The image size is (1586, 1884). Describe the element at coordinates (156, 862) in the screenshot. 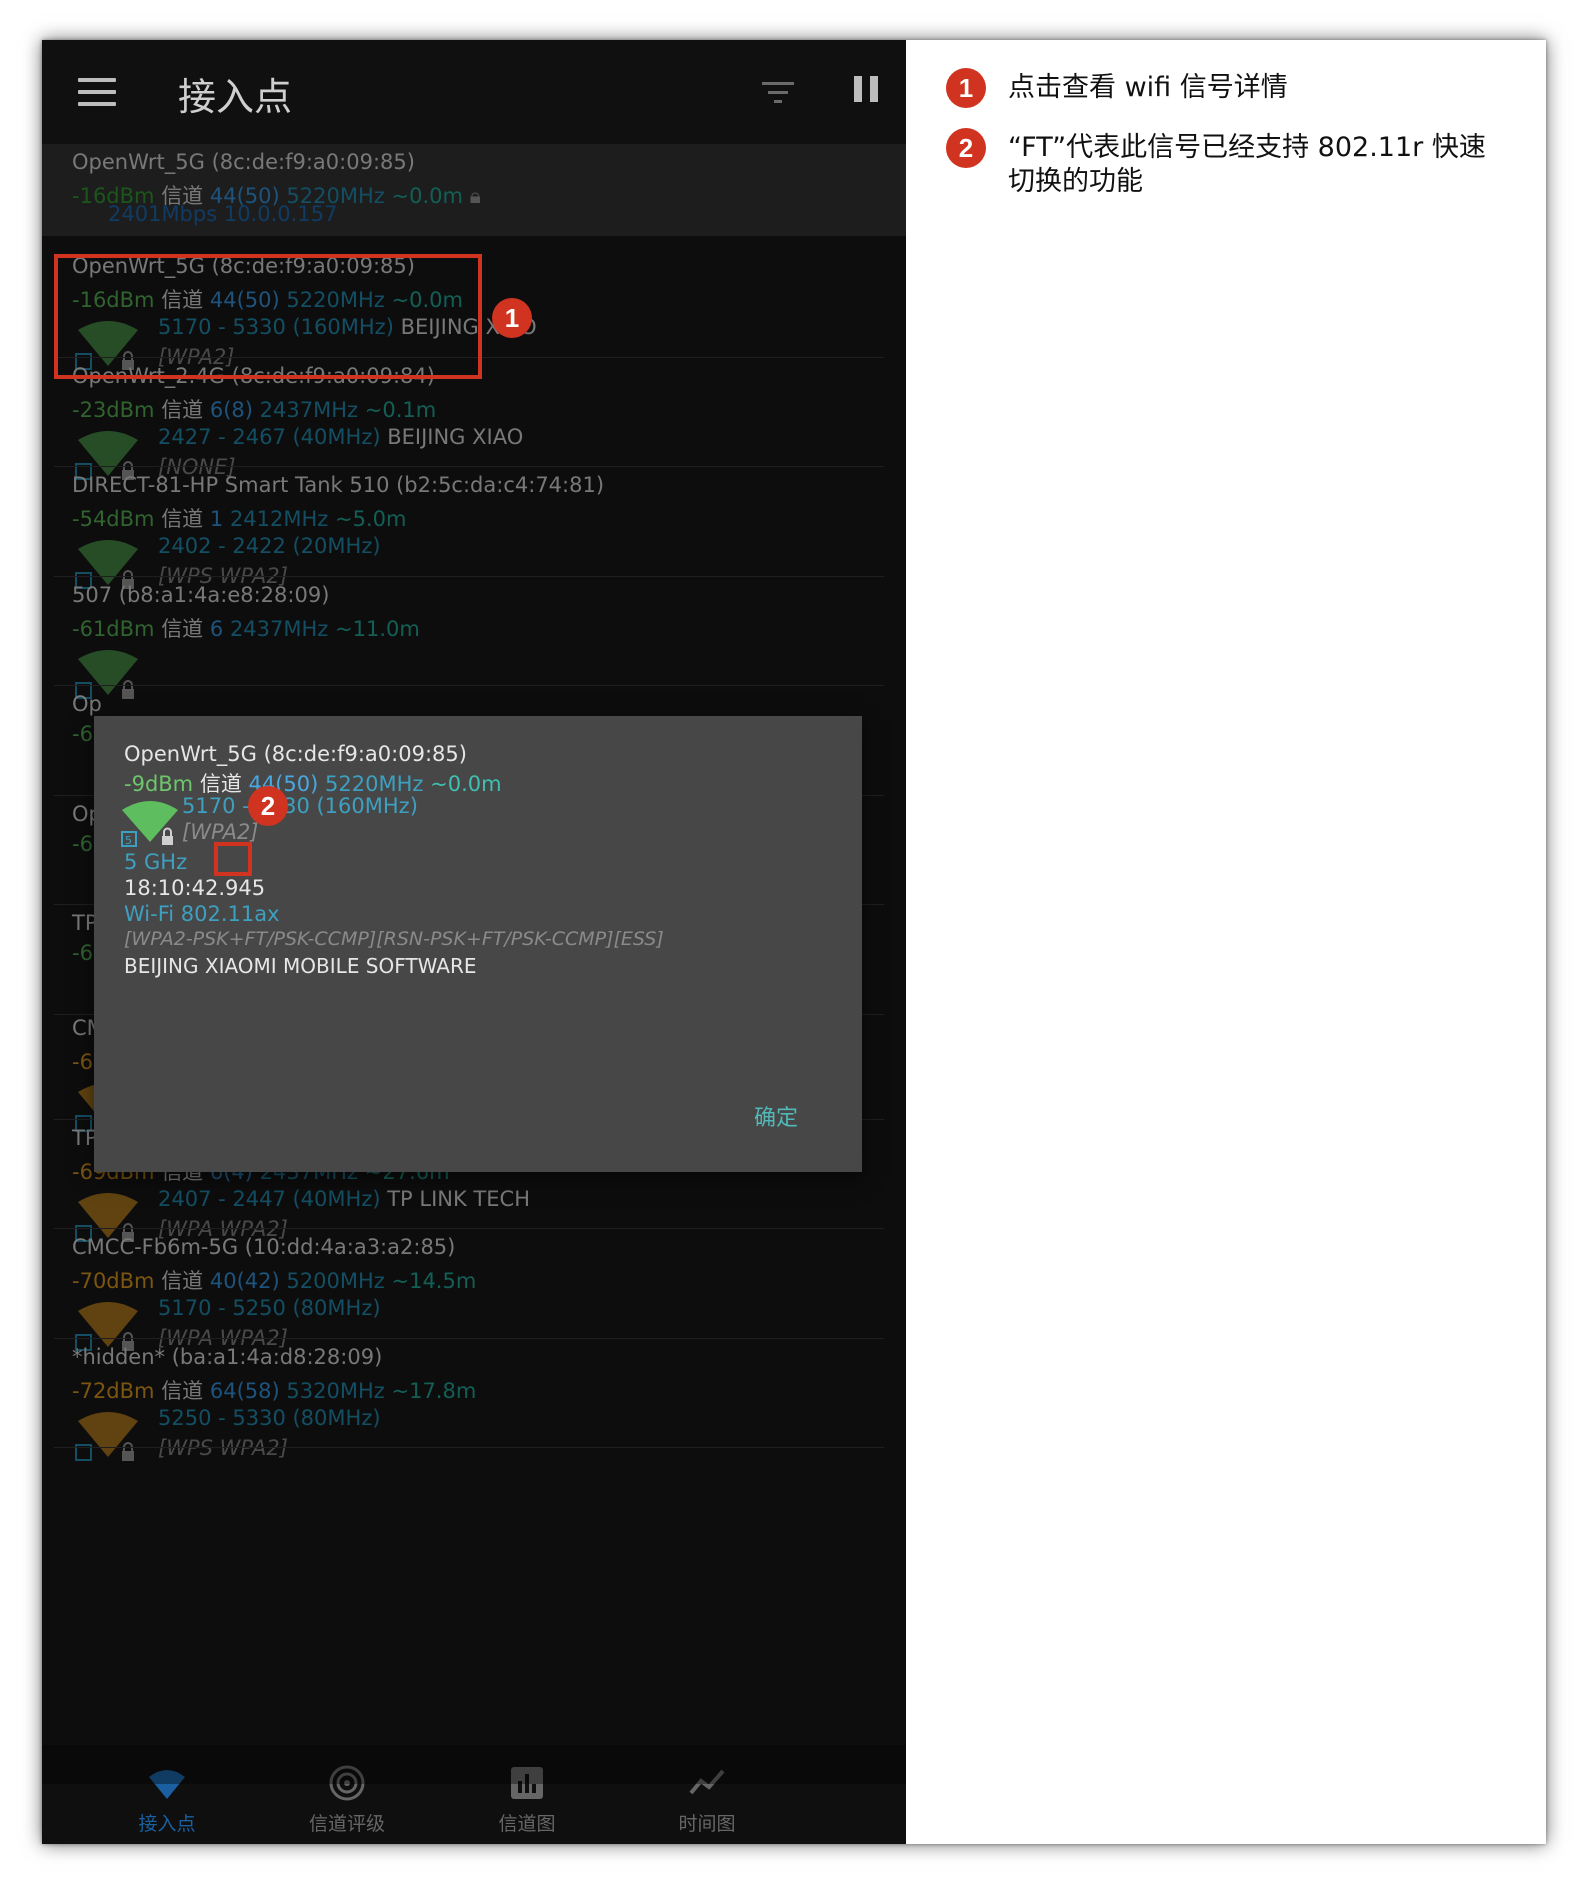

I see `dialog-band: 5 GHz` at that location.